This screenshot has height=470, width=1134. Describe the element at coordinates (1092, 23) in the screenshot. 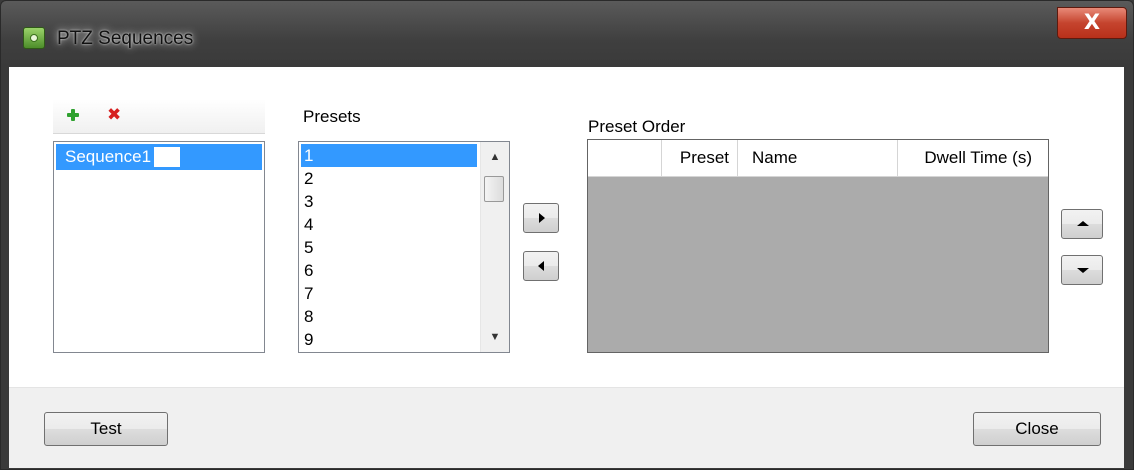

I see `close-window-button: X` at that location.